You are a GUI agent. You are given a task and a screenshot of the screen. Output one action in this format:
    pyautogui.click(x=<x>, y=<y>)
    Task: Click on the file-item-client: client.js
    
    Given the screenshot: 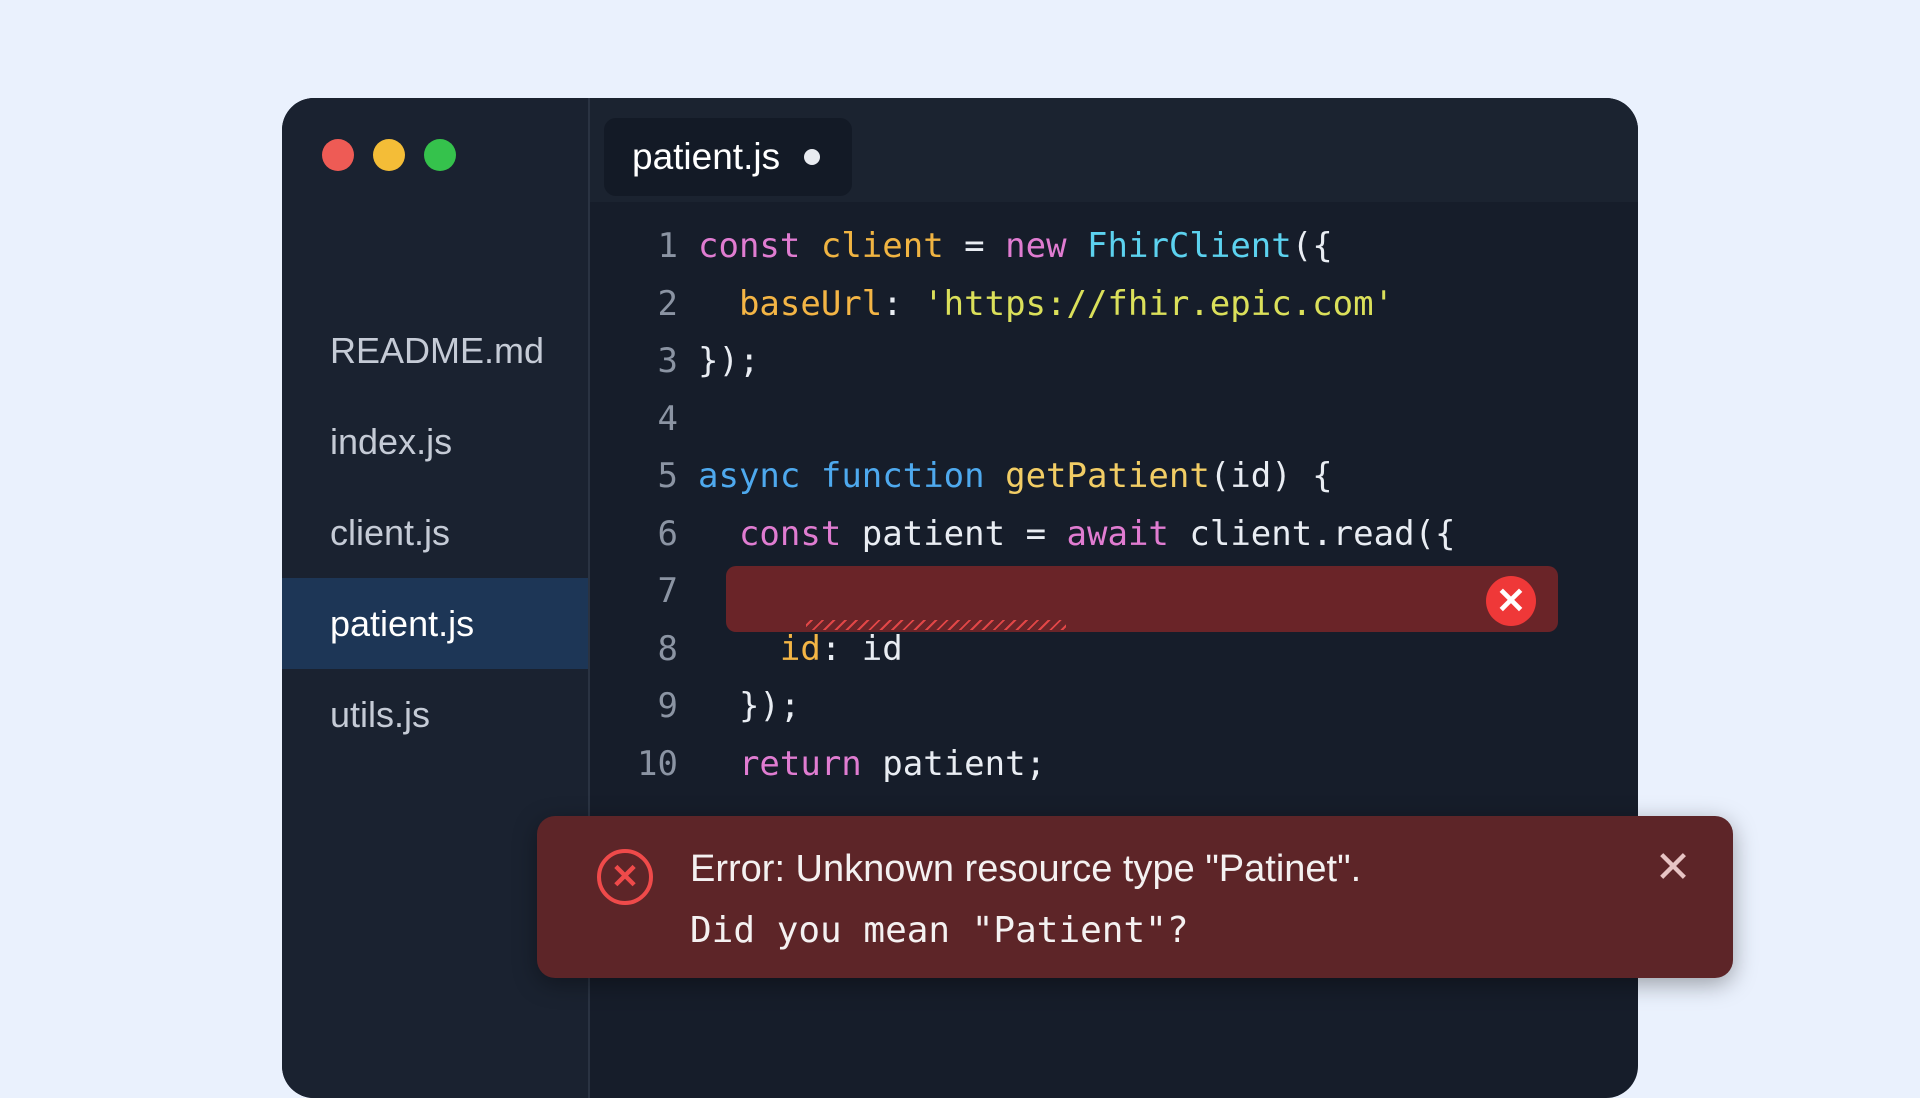 What is the action you would take?
    pyautogui.click(x=435, y=532)
    